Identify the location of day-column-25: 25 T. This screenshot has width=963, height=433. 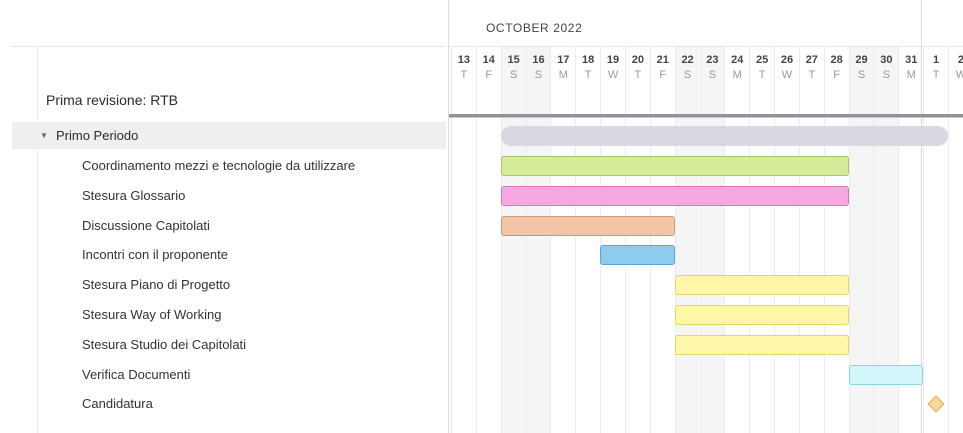
(761, 240).